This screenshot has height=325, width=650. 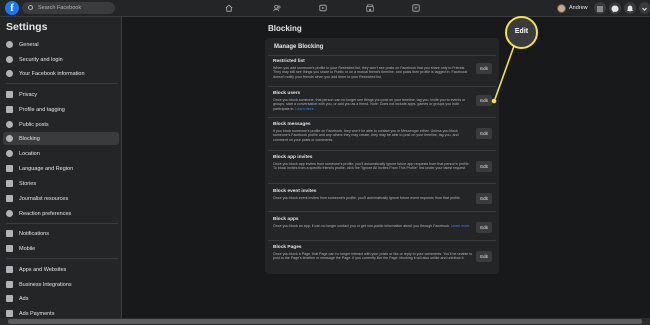 What do you see at coordinates (370, 8) in the screenshot?
I see `marketplace-icon` at bounding box center [370, 8].